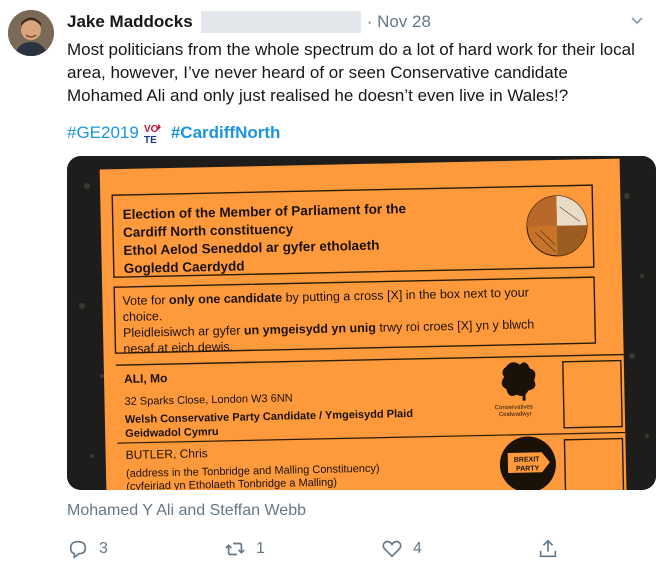 The image size is (660, 574). I want to click on candidate-1-name: ALI, Mo, so click(146, 378).